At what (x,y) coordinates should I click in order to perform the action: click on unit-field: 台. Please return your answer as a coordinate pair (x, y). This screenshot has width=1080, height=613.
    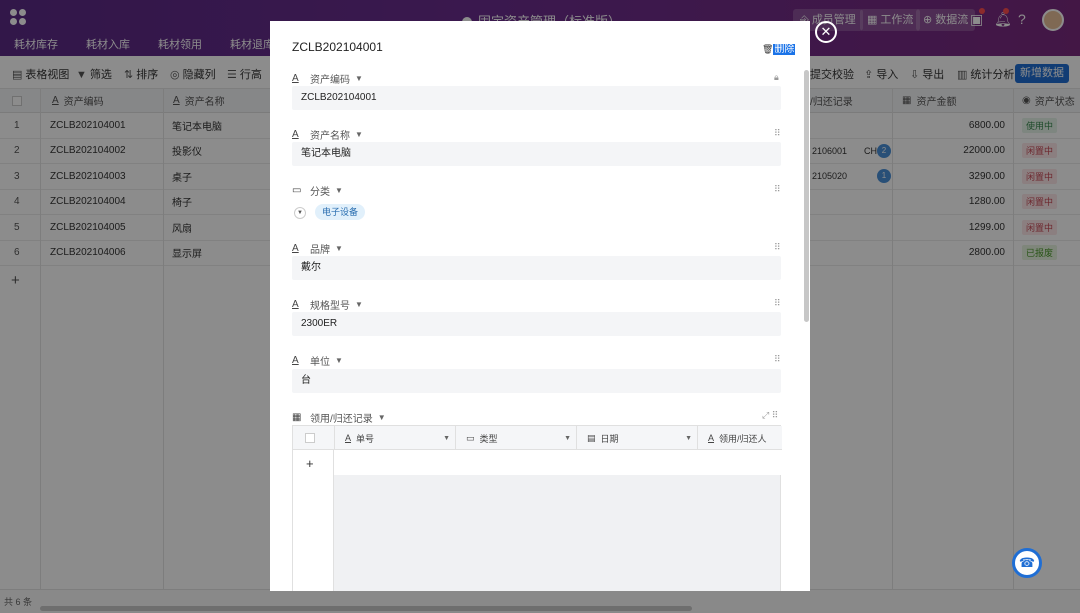
    Looking at the image, I should click on (536, 381).